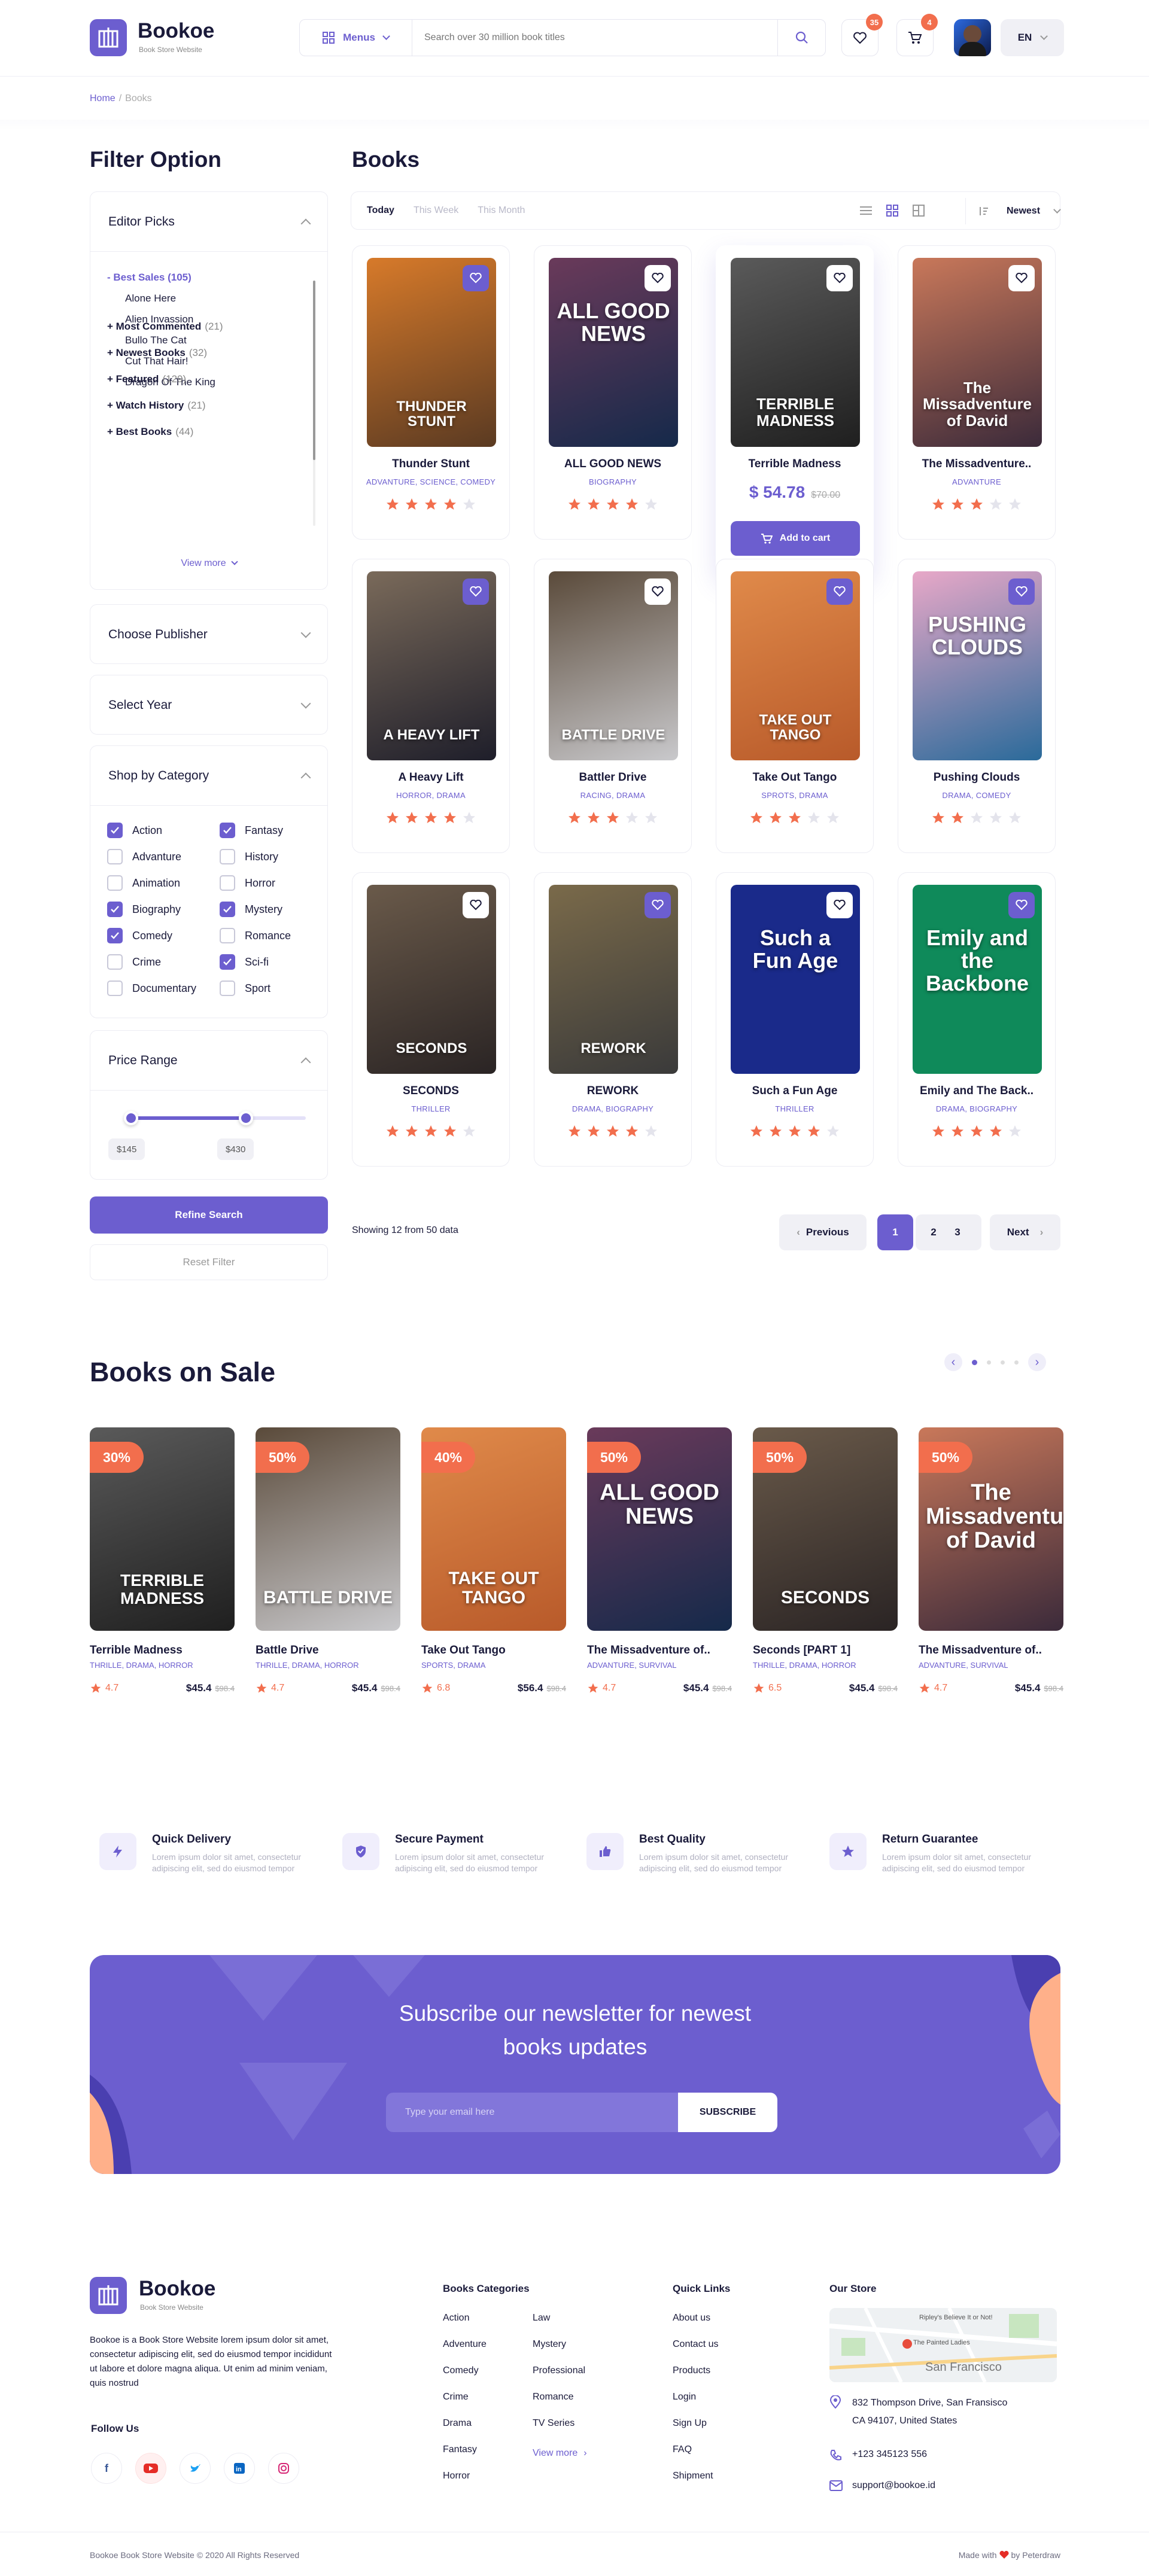 This screenshot has height=2576, width=1149. Describe the element at coordinates (208, 1061) in the screenshot. I see `price-header: Price Range` at that location.